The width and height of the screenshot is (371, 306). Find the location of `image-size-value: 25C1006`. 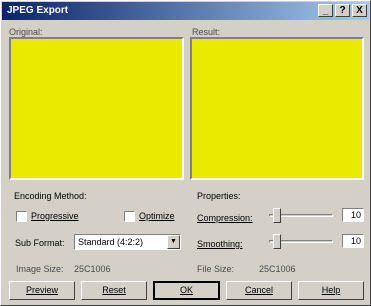

image-size-value: 25C1006 is located at coordinates (92, 269).